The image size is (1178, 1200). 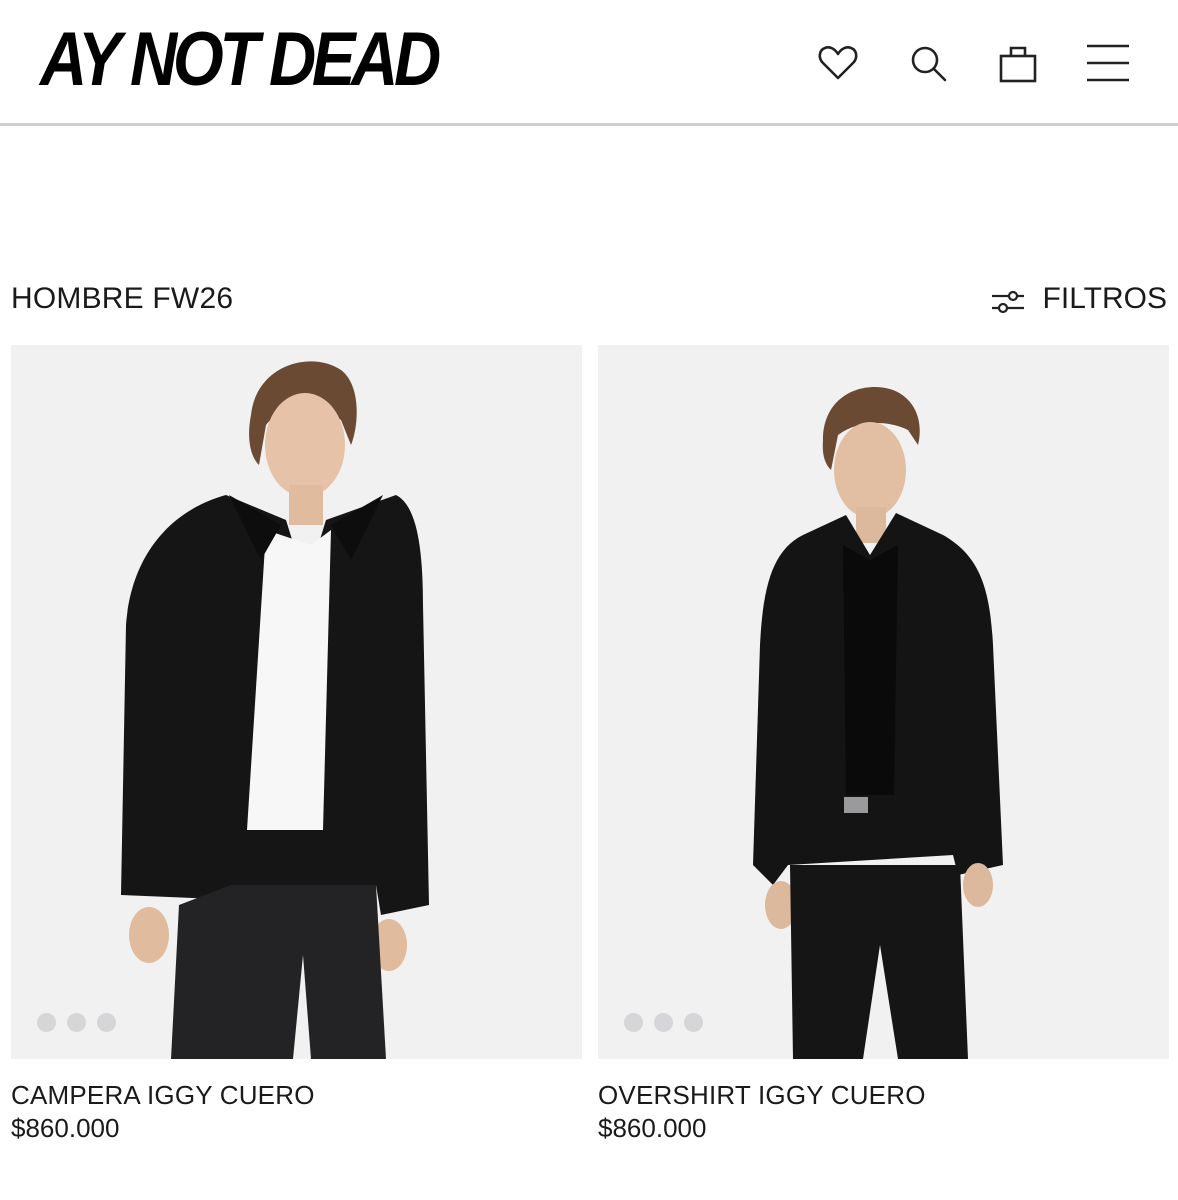 I want to click on menu-icon, so click(x=1108, y=63).